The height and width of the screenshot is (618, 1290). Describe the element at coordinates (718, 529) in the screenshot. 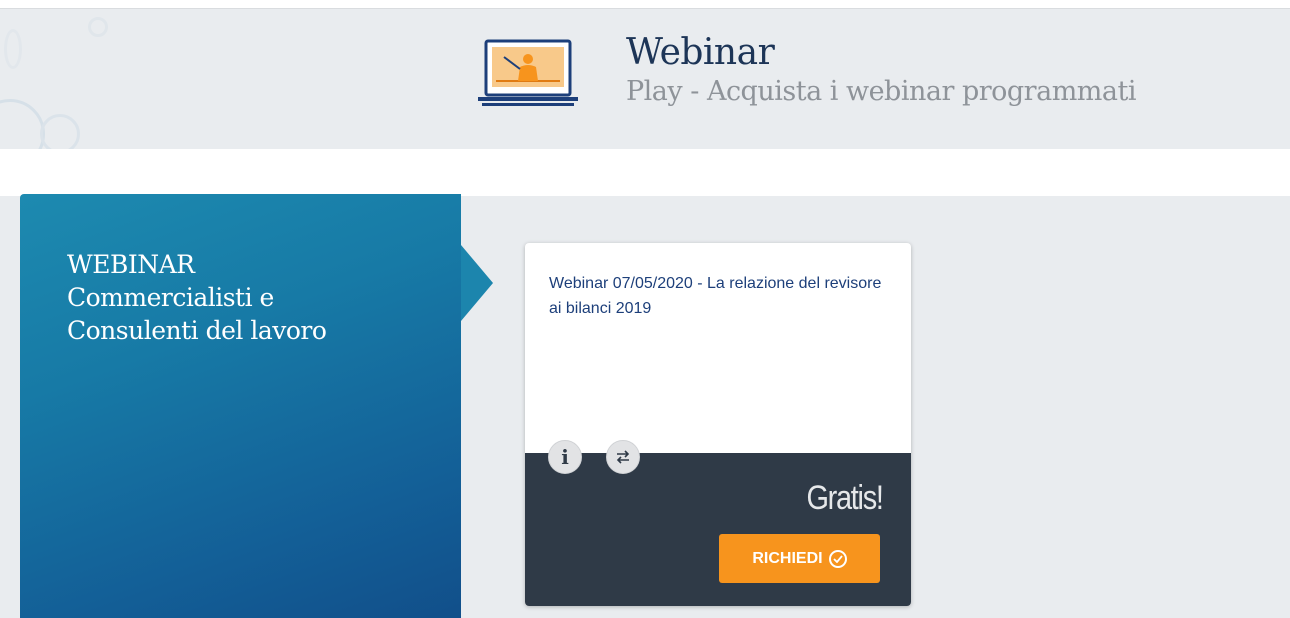

I see `card-footer` at that location.